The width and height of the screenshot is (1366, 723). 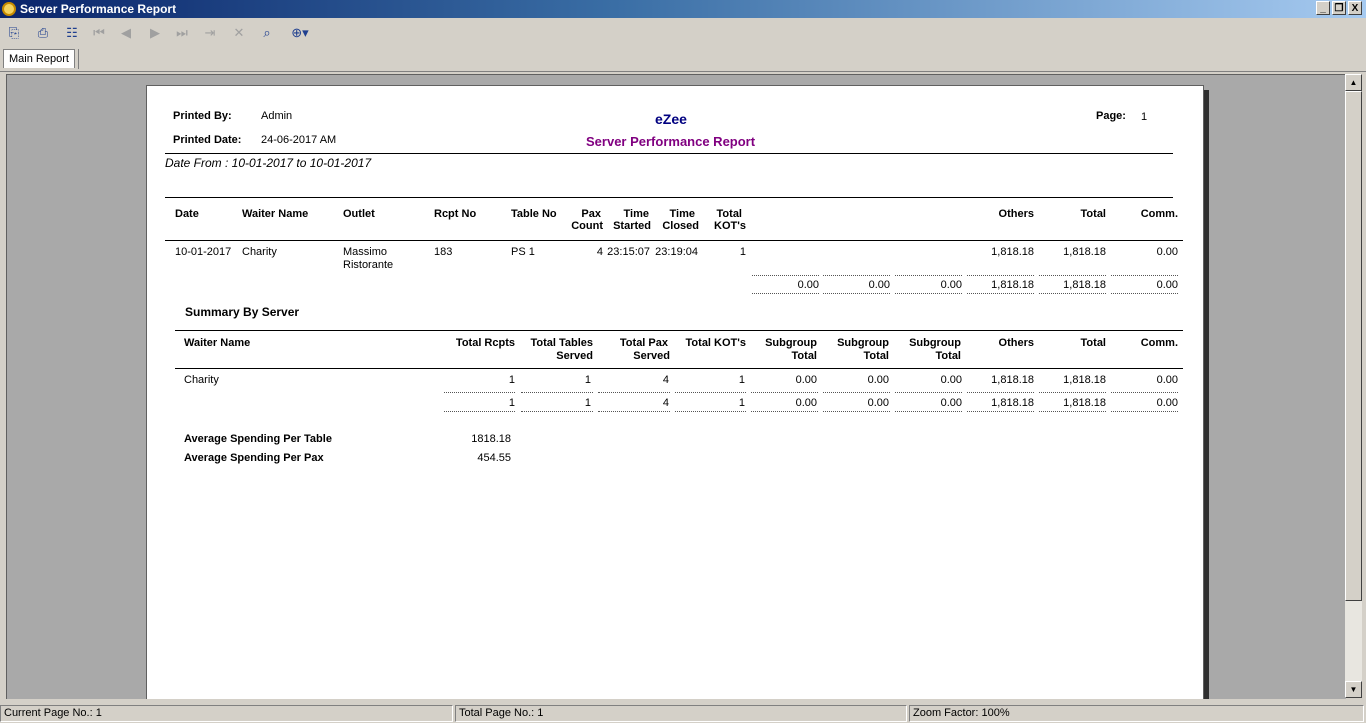 What do you see at coordinates (14, 33) in the screenshot?
I see `export-icon: ⎘` at bounding box center [14, 33].